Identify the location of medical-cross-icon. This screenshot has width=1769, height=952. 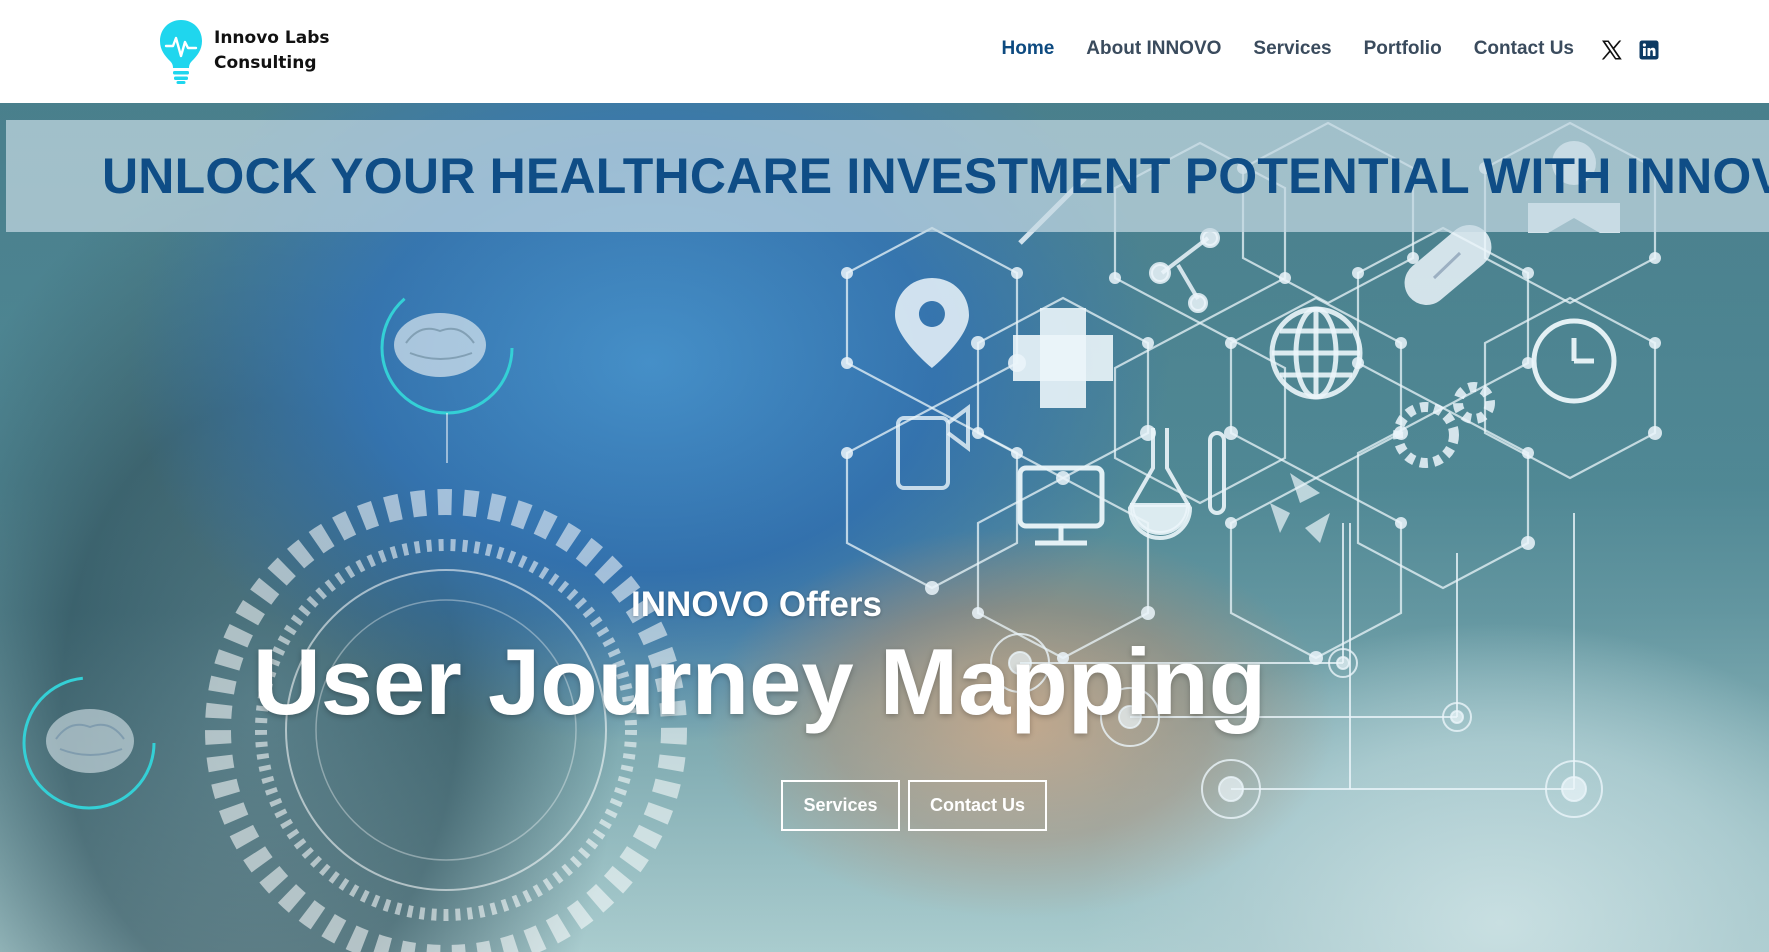
(1063, 358).